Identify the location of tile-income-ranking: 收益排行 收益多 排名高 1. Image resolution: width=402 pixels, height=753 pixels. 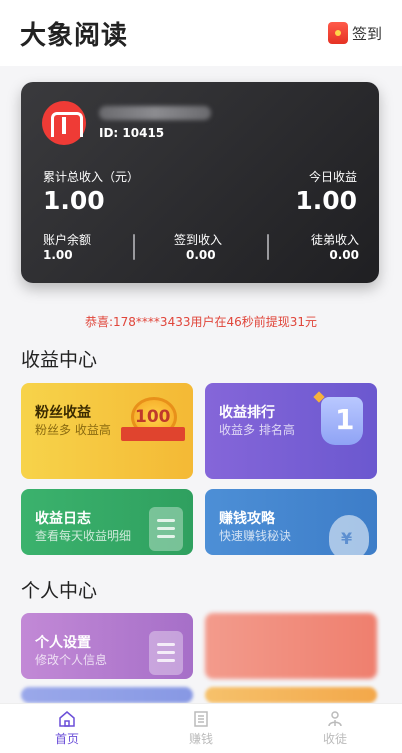
(291, 431).